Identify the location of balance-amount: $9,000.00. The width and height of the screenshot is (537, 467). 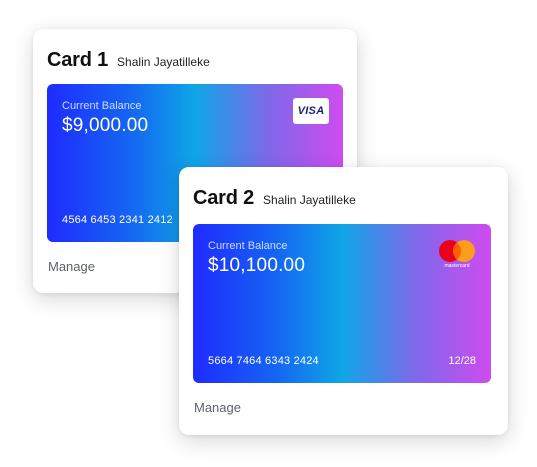
(105, 125).